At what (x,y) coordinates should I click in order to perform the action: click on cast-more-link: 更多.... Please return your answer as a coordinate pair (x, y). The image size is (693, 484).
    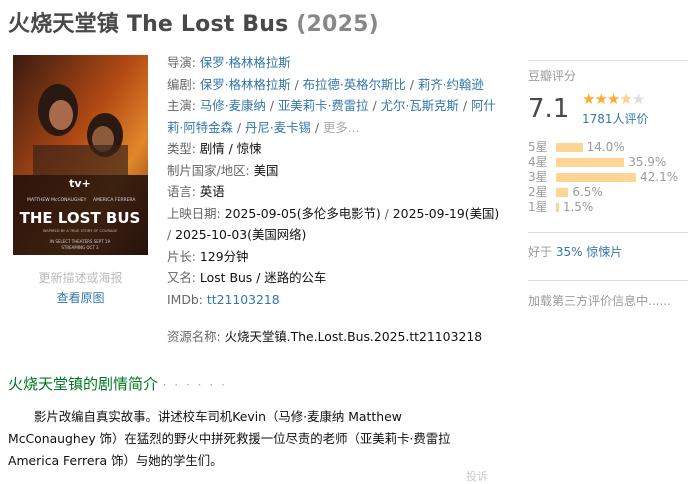
    Looking at the image, I should click on (341, 127).